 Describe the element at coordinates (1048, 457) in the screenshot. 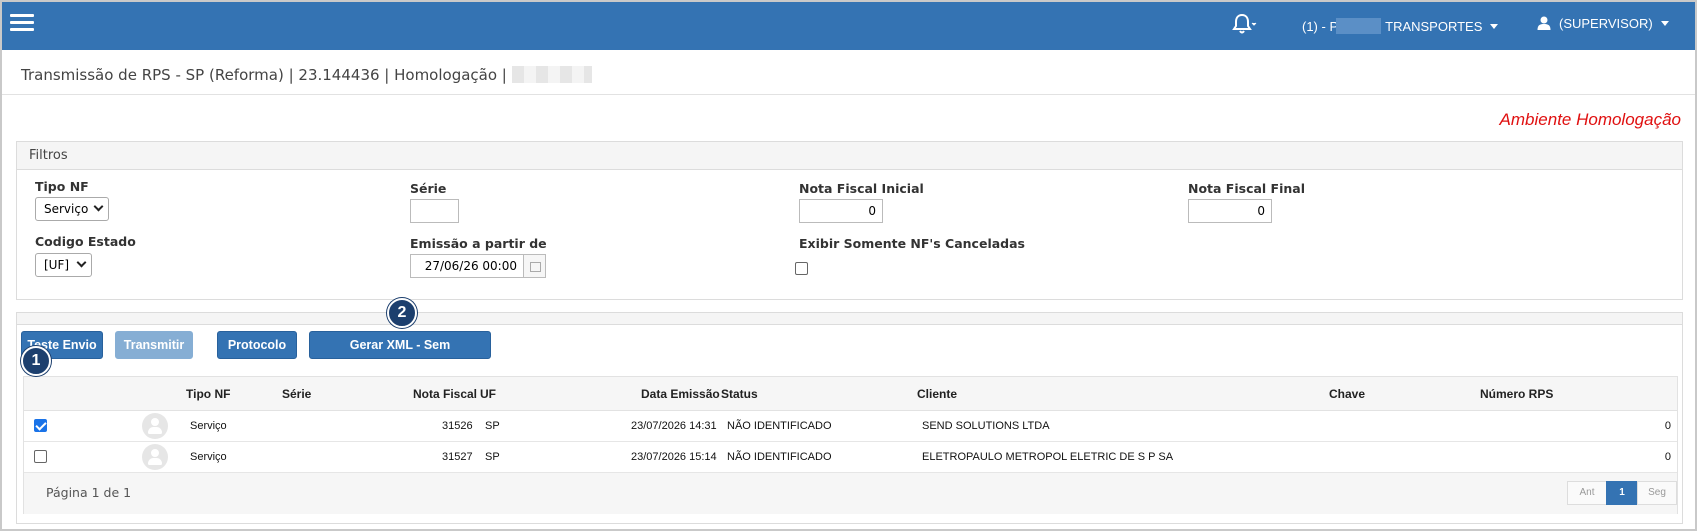

I see `cell-cliente: ELETROPAULO METROPOL ELETRIC DE S P SA` at that location.